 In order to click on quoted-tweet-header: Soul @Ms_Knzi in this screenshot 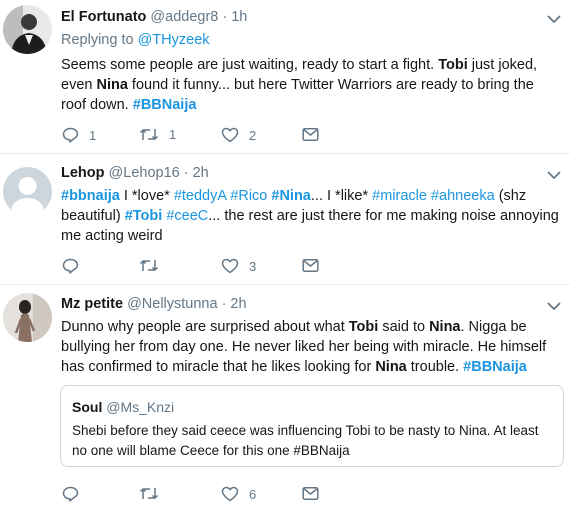, I will do `click(123, 407)`.